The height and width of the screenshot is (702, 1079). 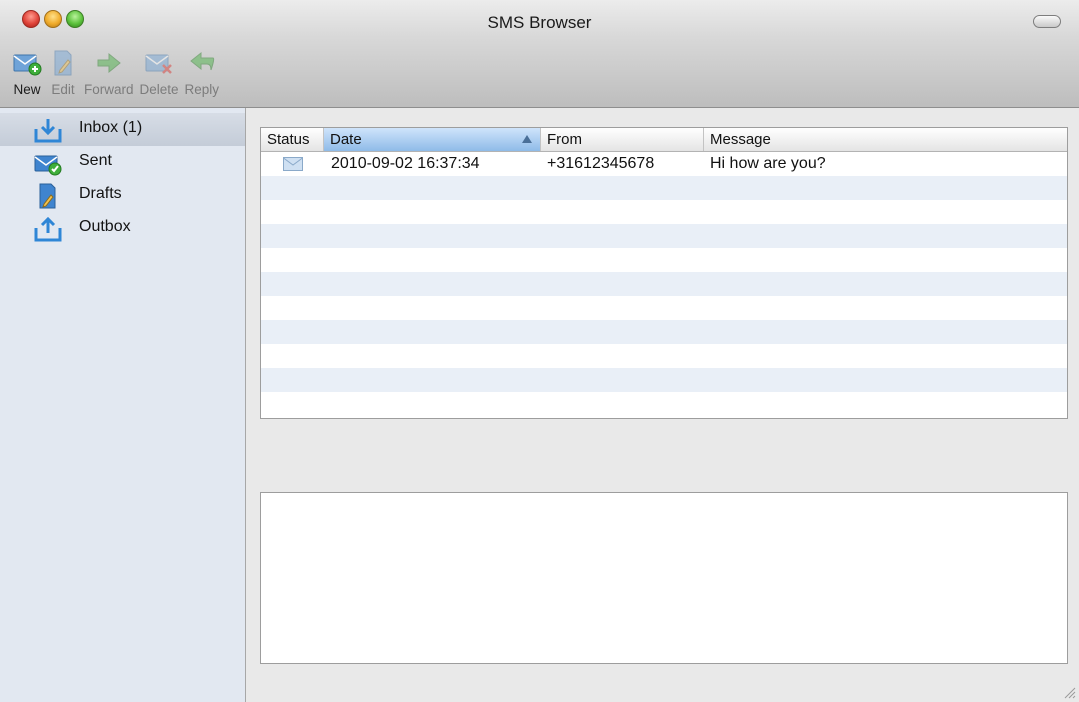 I want to click on edit-button: Edit, so click(x=63, y=76).